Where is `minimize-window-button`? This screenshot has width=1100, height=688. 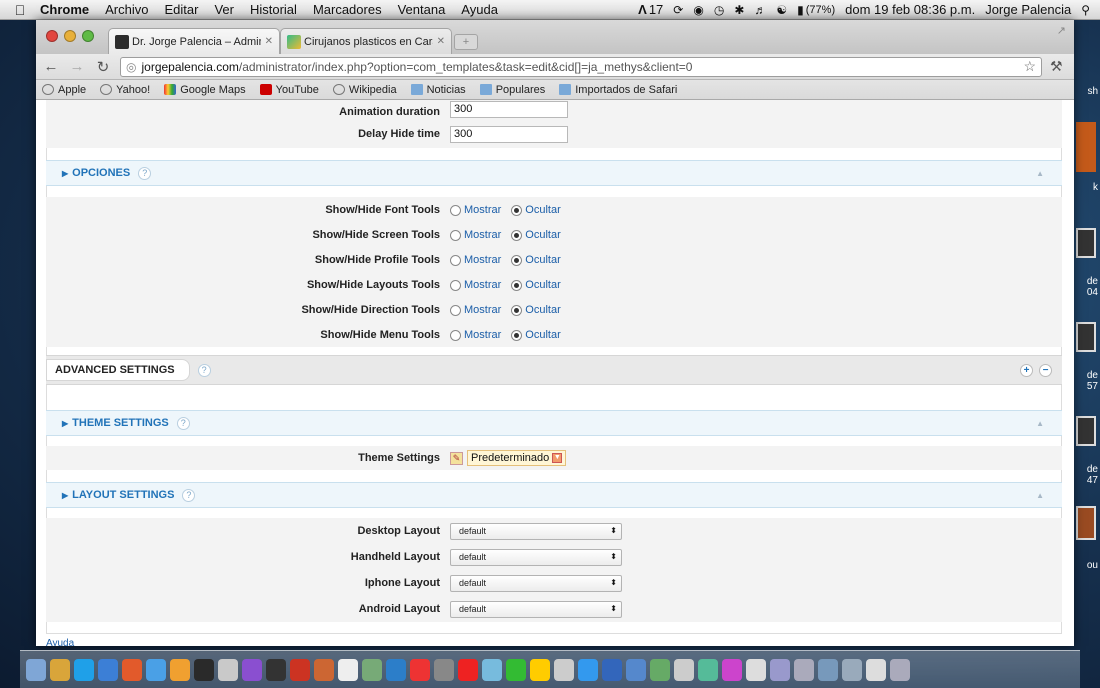
minimize-window-button is located at coordinates (70, 36).